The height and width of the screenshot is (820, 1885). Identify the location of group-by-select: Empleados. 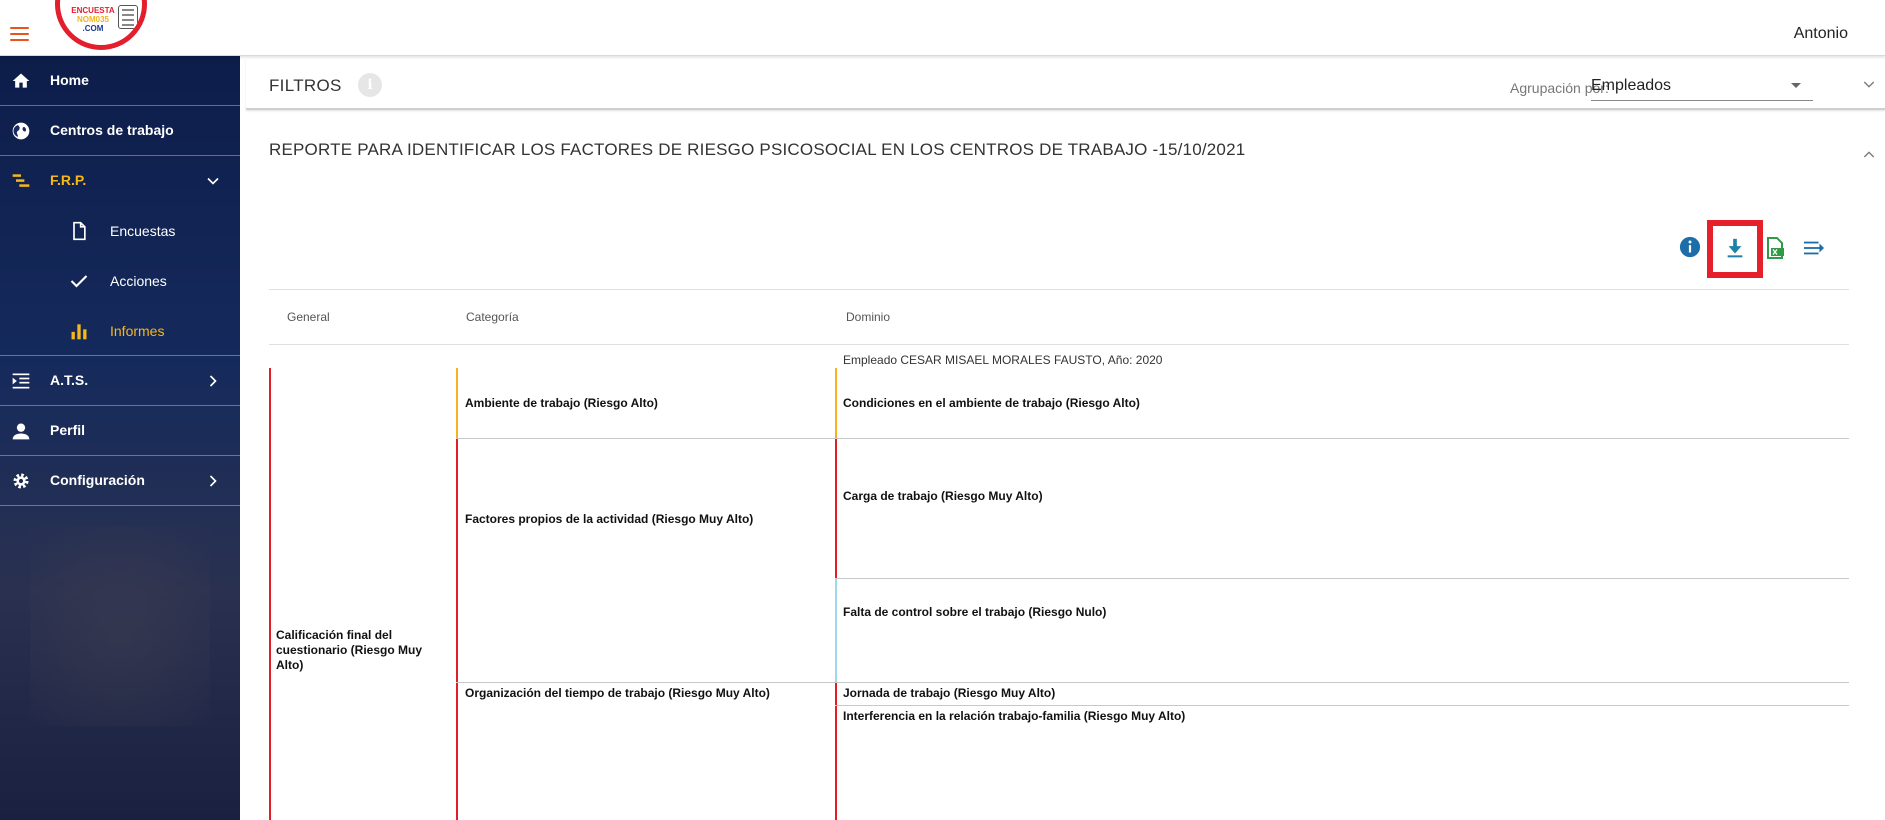
(1702, 86).